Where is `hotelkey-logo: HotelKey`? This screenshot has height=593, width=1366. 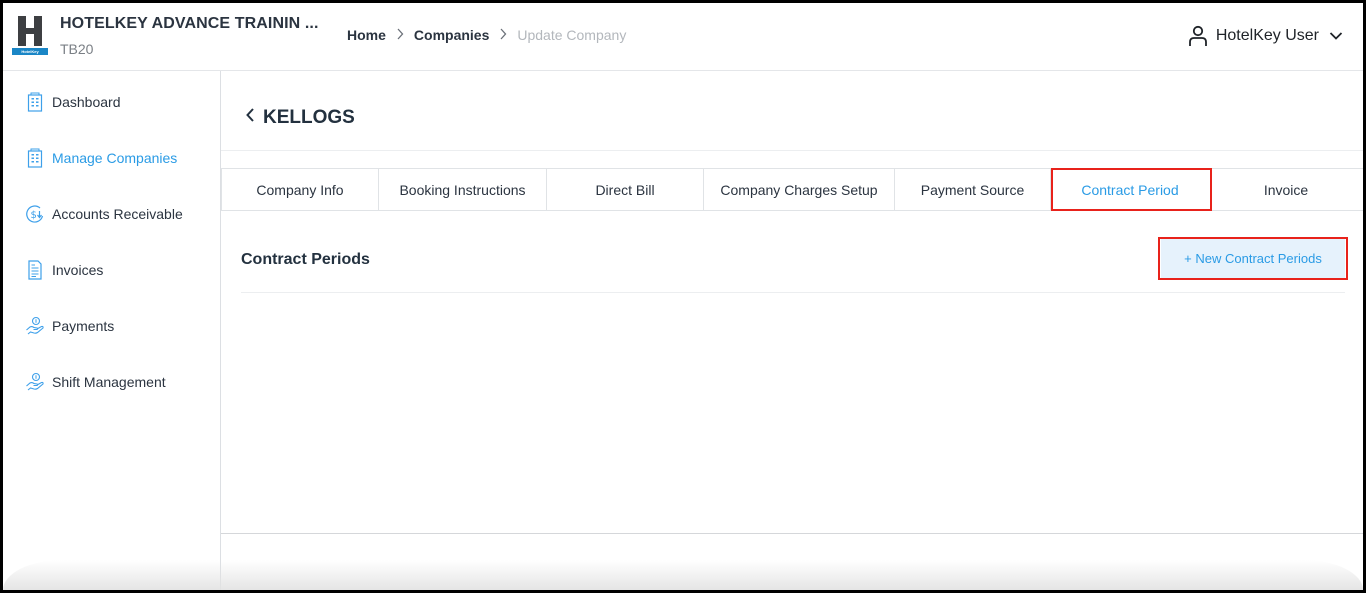
hotelkey-logo: HotelKey is located at coordinates (30, 36).